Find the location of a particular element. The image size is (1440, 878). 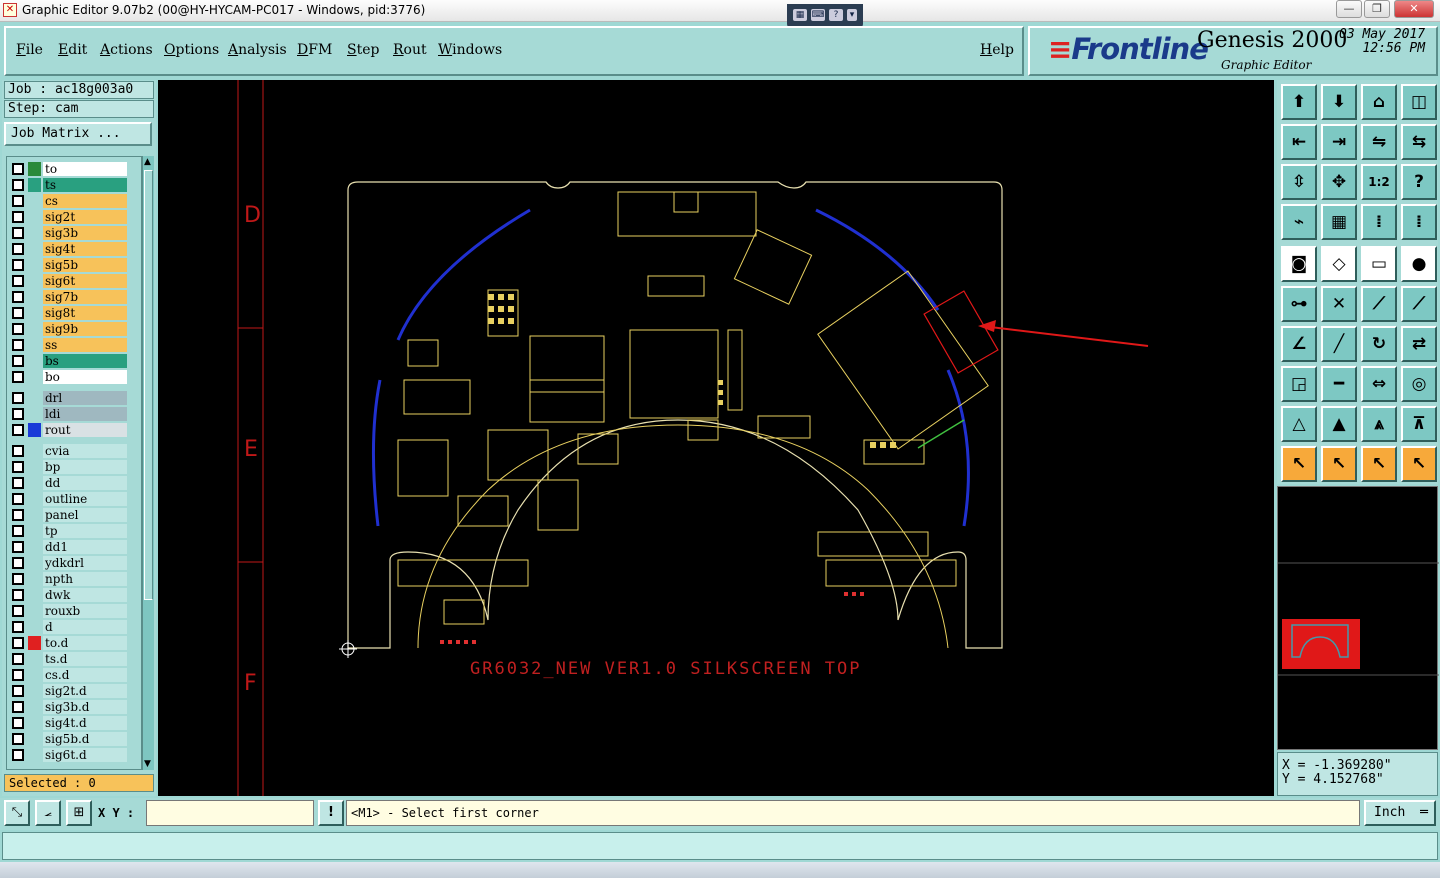

unit-selector: Inch ═ is located at coordinates (1400, 813).